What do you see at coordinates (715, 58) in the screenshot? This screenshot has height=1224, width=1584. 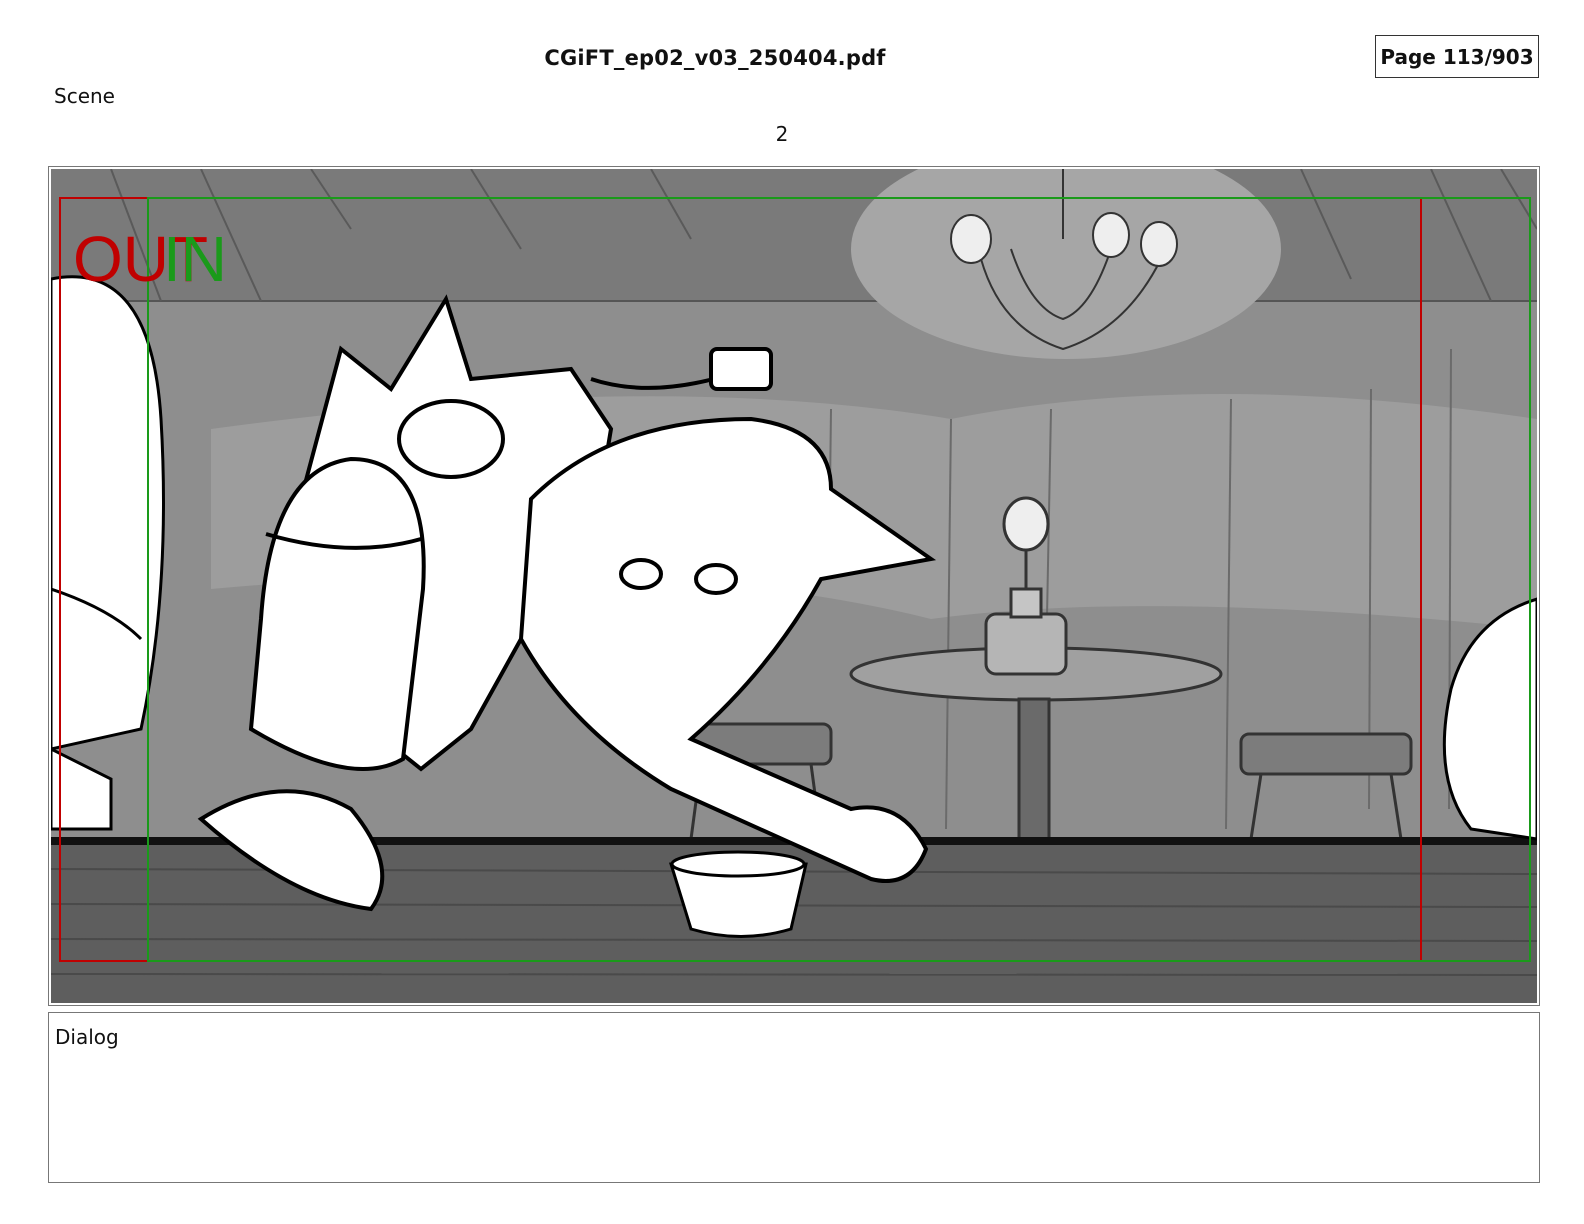 I see `file-title: CGiFT_ep02_v03_250404.pdf` at bounding box center [715, 58].